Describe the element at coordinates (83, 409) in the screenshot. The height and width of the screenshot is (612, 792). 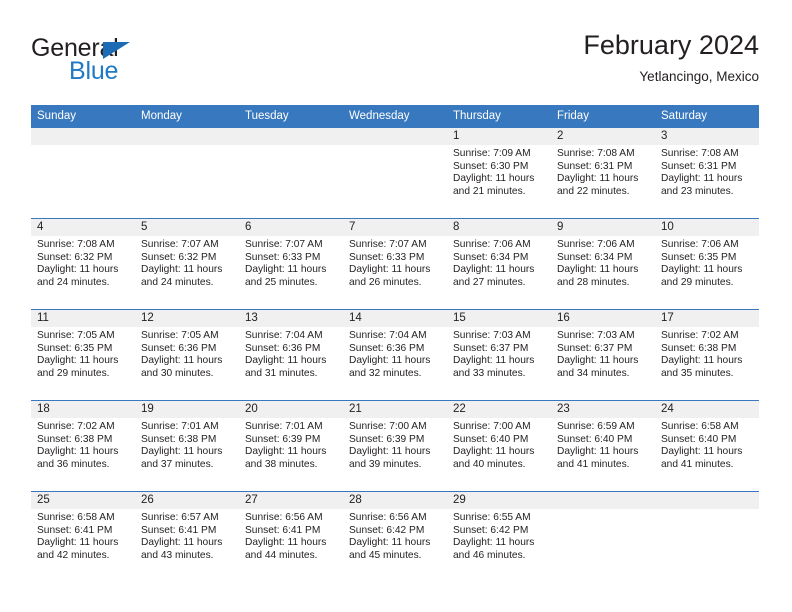
I see `day-number: 18` at that location.